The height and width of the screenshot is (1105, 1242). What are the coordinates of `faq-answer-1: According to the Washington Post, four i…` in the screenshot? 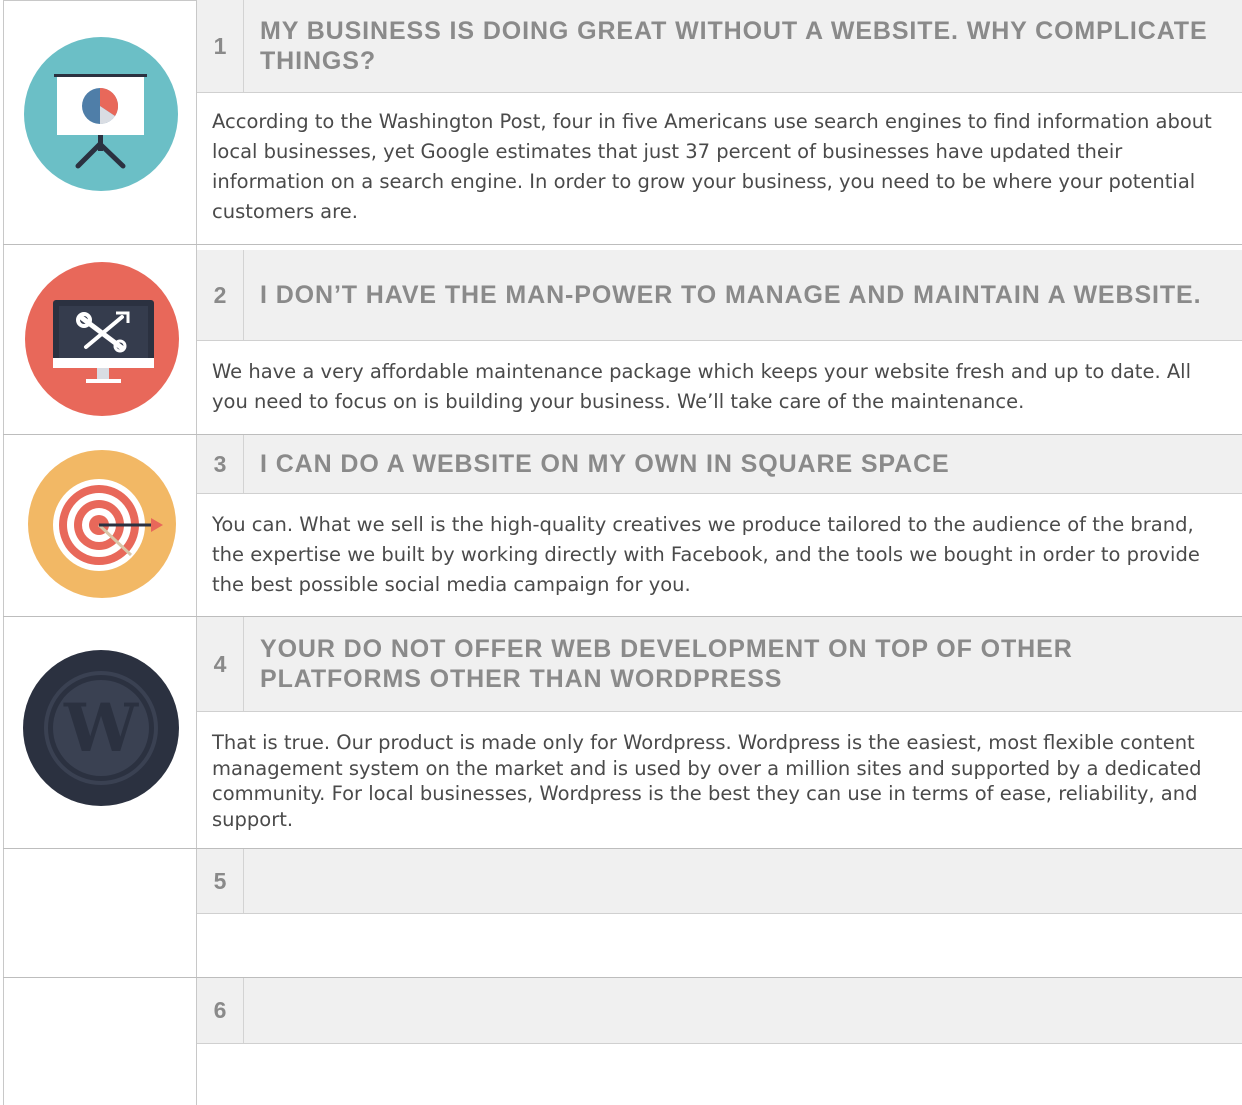 It's located at (712, 166).